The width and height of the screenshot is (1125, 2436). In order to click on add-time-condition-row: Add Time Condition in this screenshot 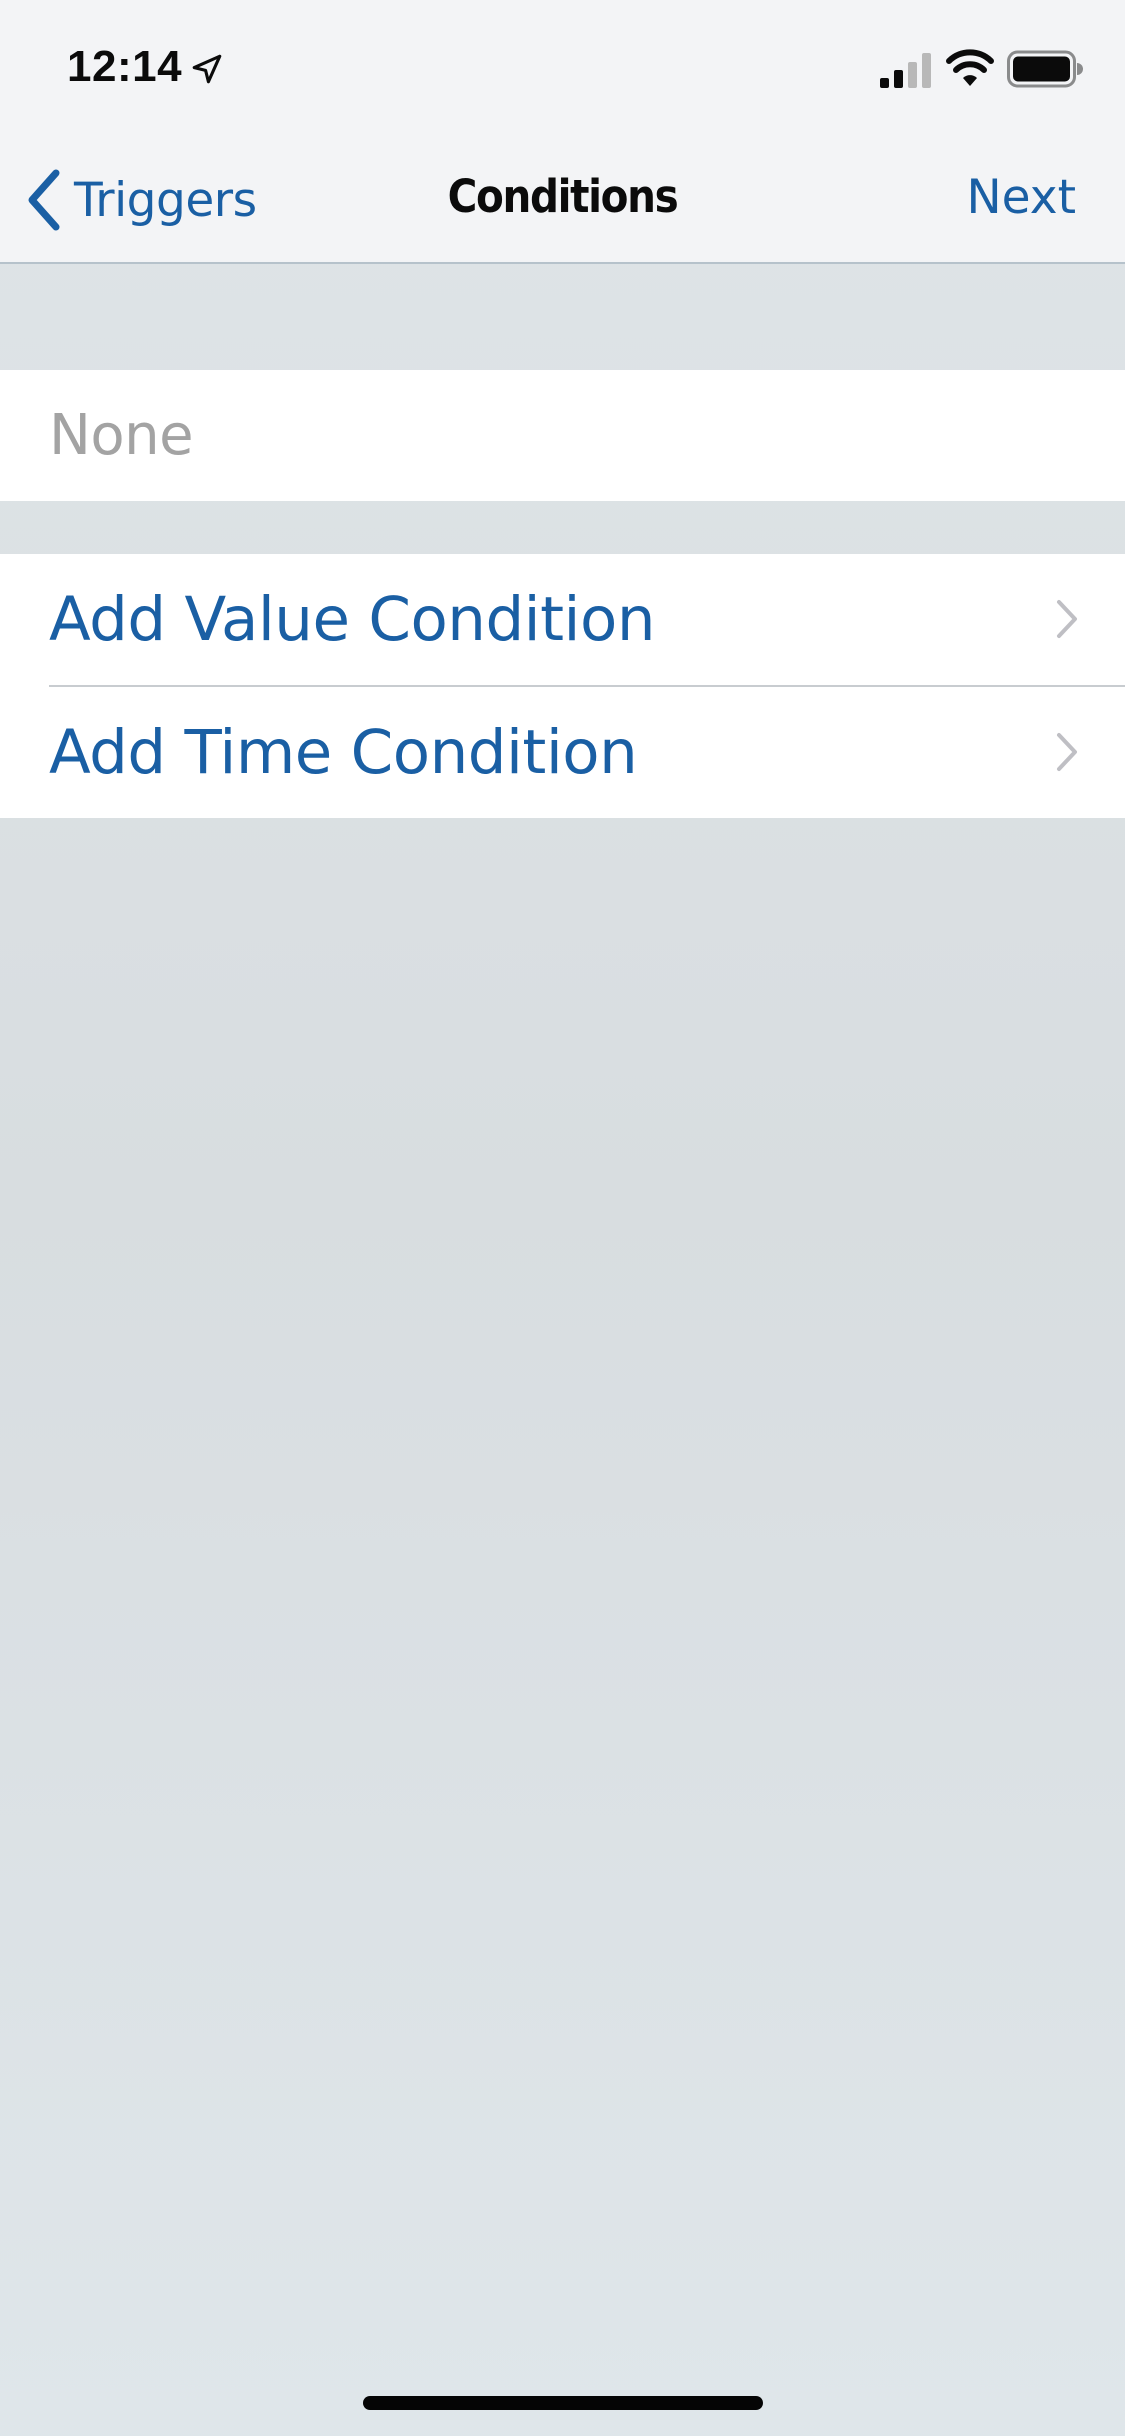, I will do `click(562, 752)`.